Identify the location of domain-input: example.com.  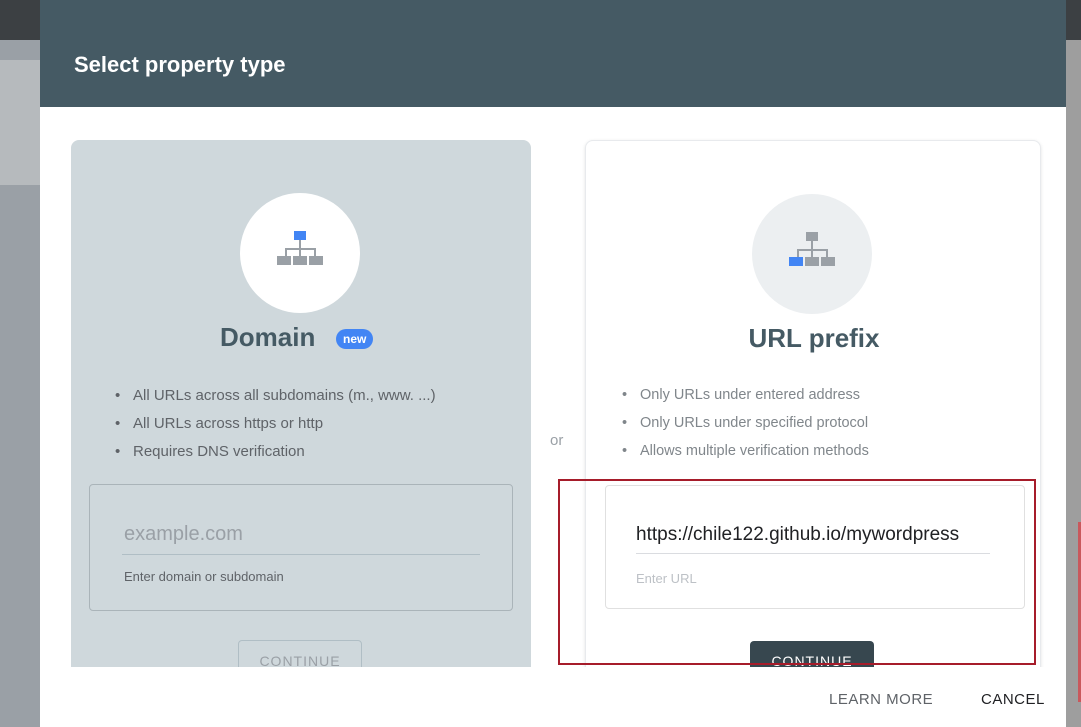
(183, 534).